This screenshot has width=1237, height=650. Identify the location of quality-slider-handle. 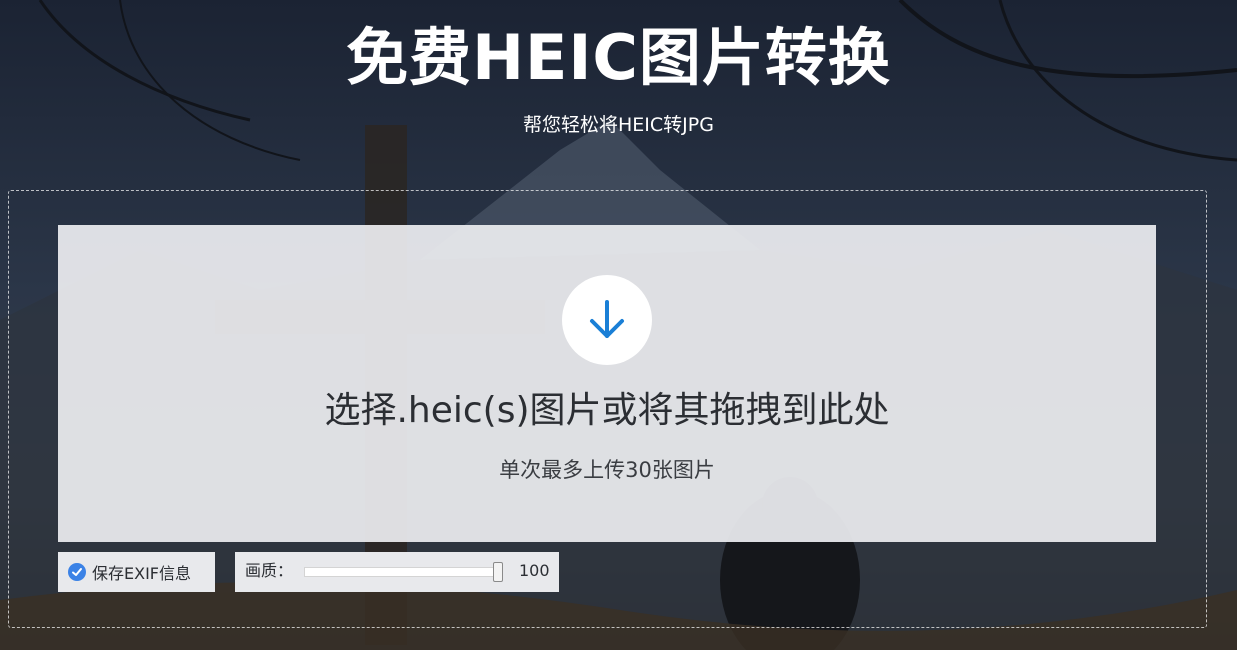
(498, 572).